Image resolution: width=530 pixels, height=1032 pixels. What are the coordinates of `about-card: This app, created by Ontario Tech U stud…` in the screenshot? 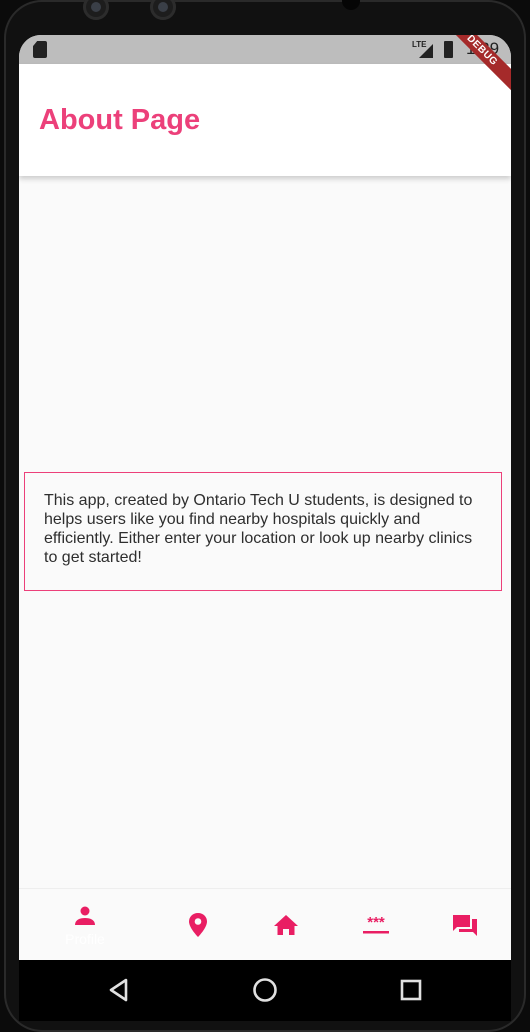 It's located at (263, 531).